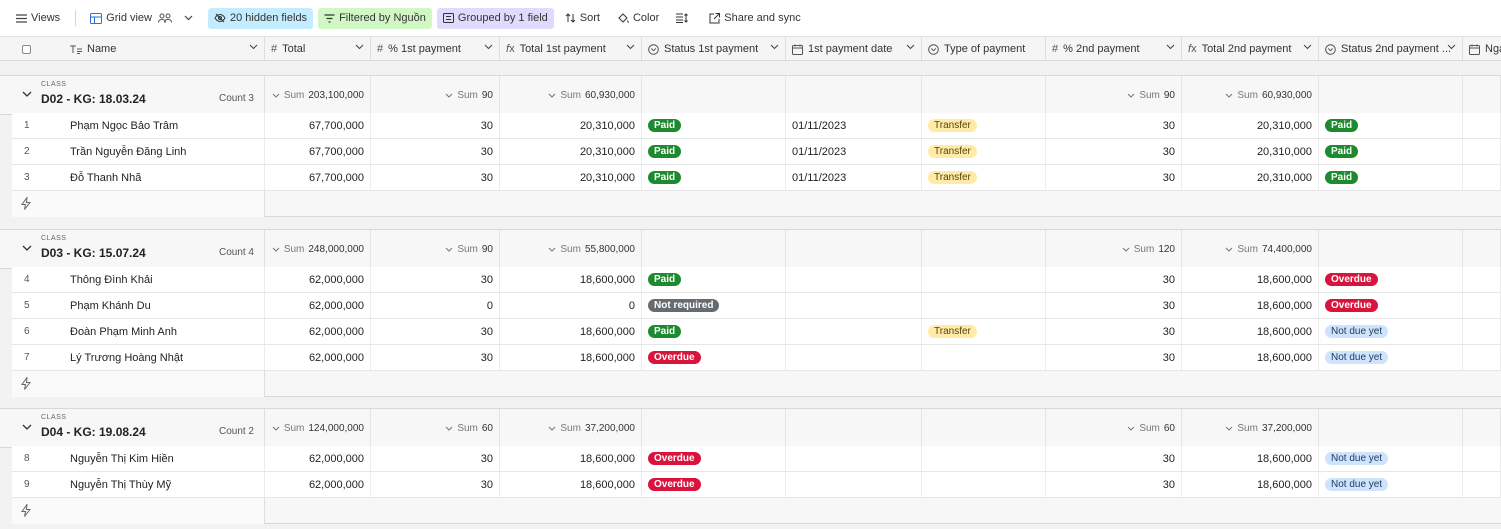 The width and height of the screenshot is (1501, 529). Describe the element at coordinates (1250, 249) in the screenshot. I see `group-summary-total2: Sum 74,400,000` at that location.